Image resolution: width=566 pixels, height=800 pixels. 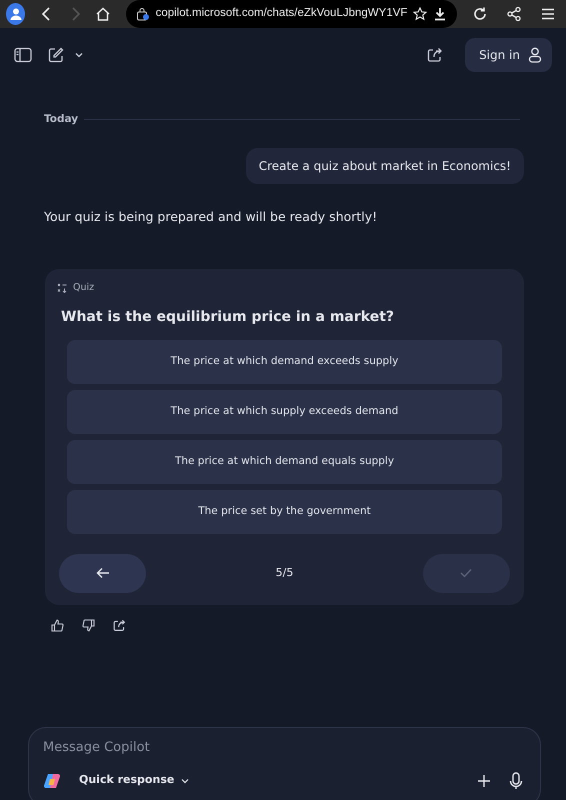 What do you see at coordinates (143, 14) in the screenshot?
I see `lock-icon` at bounding box center [143, 14].